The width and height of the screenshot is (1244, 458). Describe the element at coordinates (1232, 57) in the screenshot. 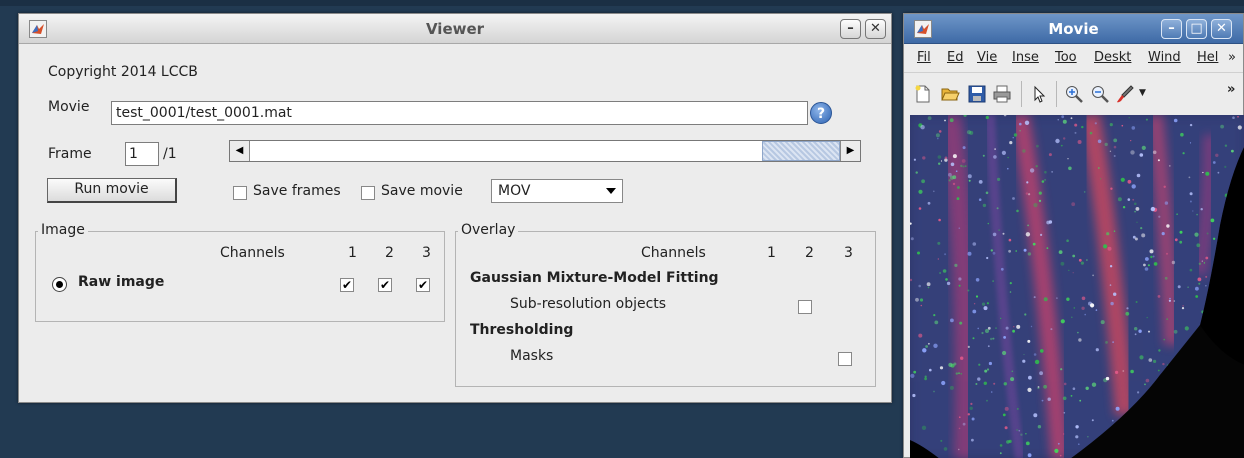

I see `menu-overflow-icon: »` at that location.